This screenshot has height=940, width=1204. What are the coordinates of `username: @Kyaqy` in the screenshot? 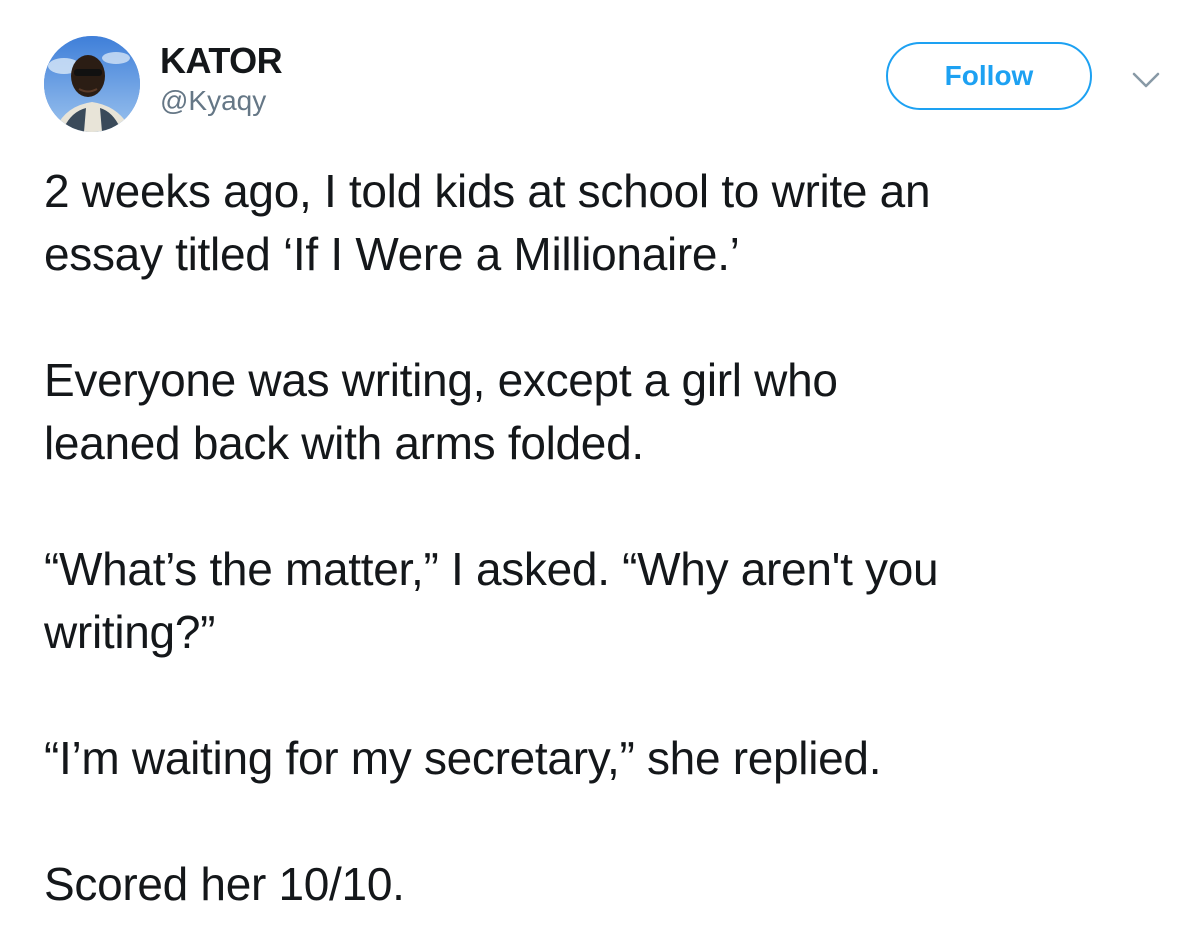 It's located at (221, 101).